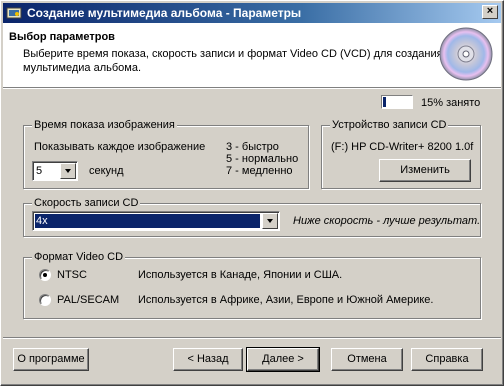 Image resolution: width=504 pixels, height=386 pixels. Describe the element at coordinates (55, 171) in the screenshot. I see `display-time-select: 5` at that location.